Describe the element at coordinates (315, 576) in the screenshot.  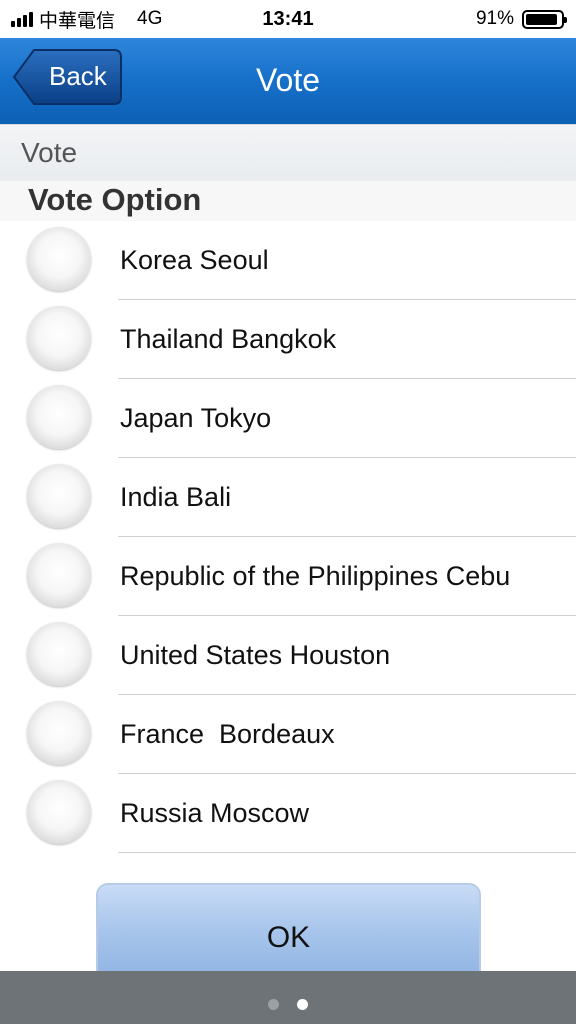
I see `option-label: Republic of the Philippines Cebu` at that location.